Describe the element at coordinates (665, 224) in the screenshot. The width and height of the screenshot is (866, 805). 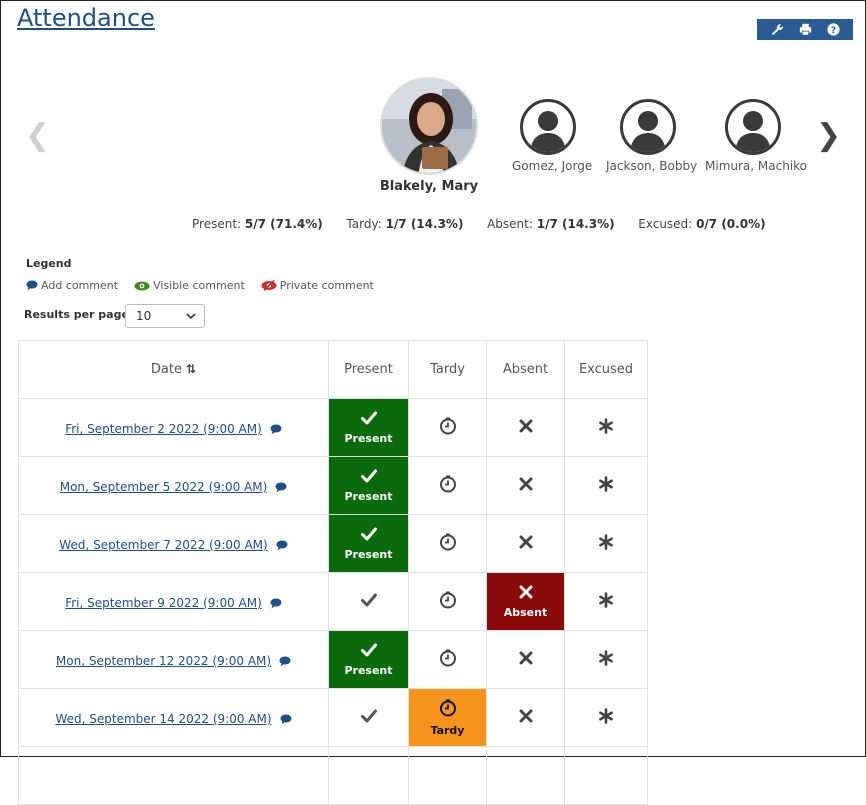
I see `excused-stat-label: Excused:` at that location.